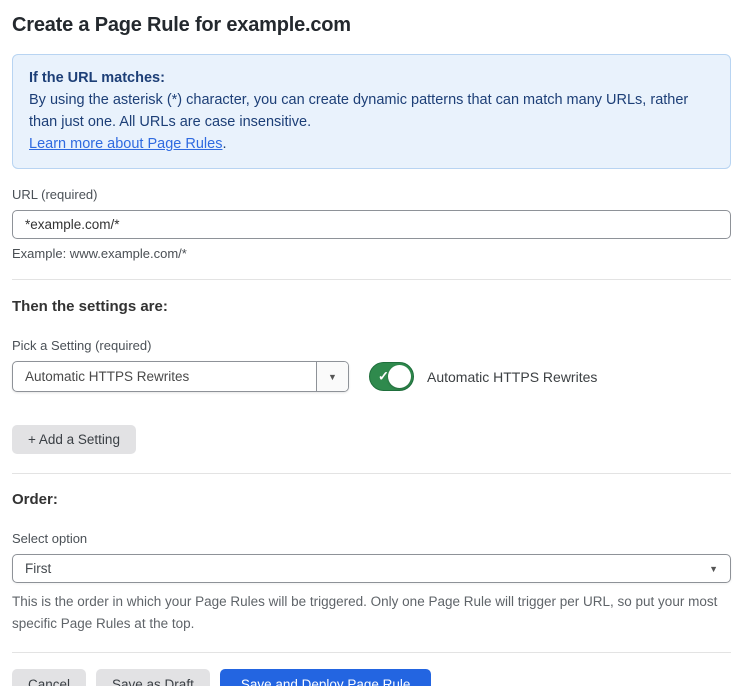 This screenshot has height=686, width=743. Describe the element at coordinates (371, 144) in the screenshot. I see `info-box-link-line: Learn more about Page Rules.` at that location.